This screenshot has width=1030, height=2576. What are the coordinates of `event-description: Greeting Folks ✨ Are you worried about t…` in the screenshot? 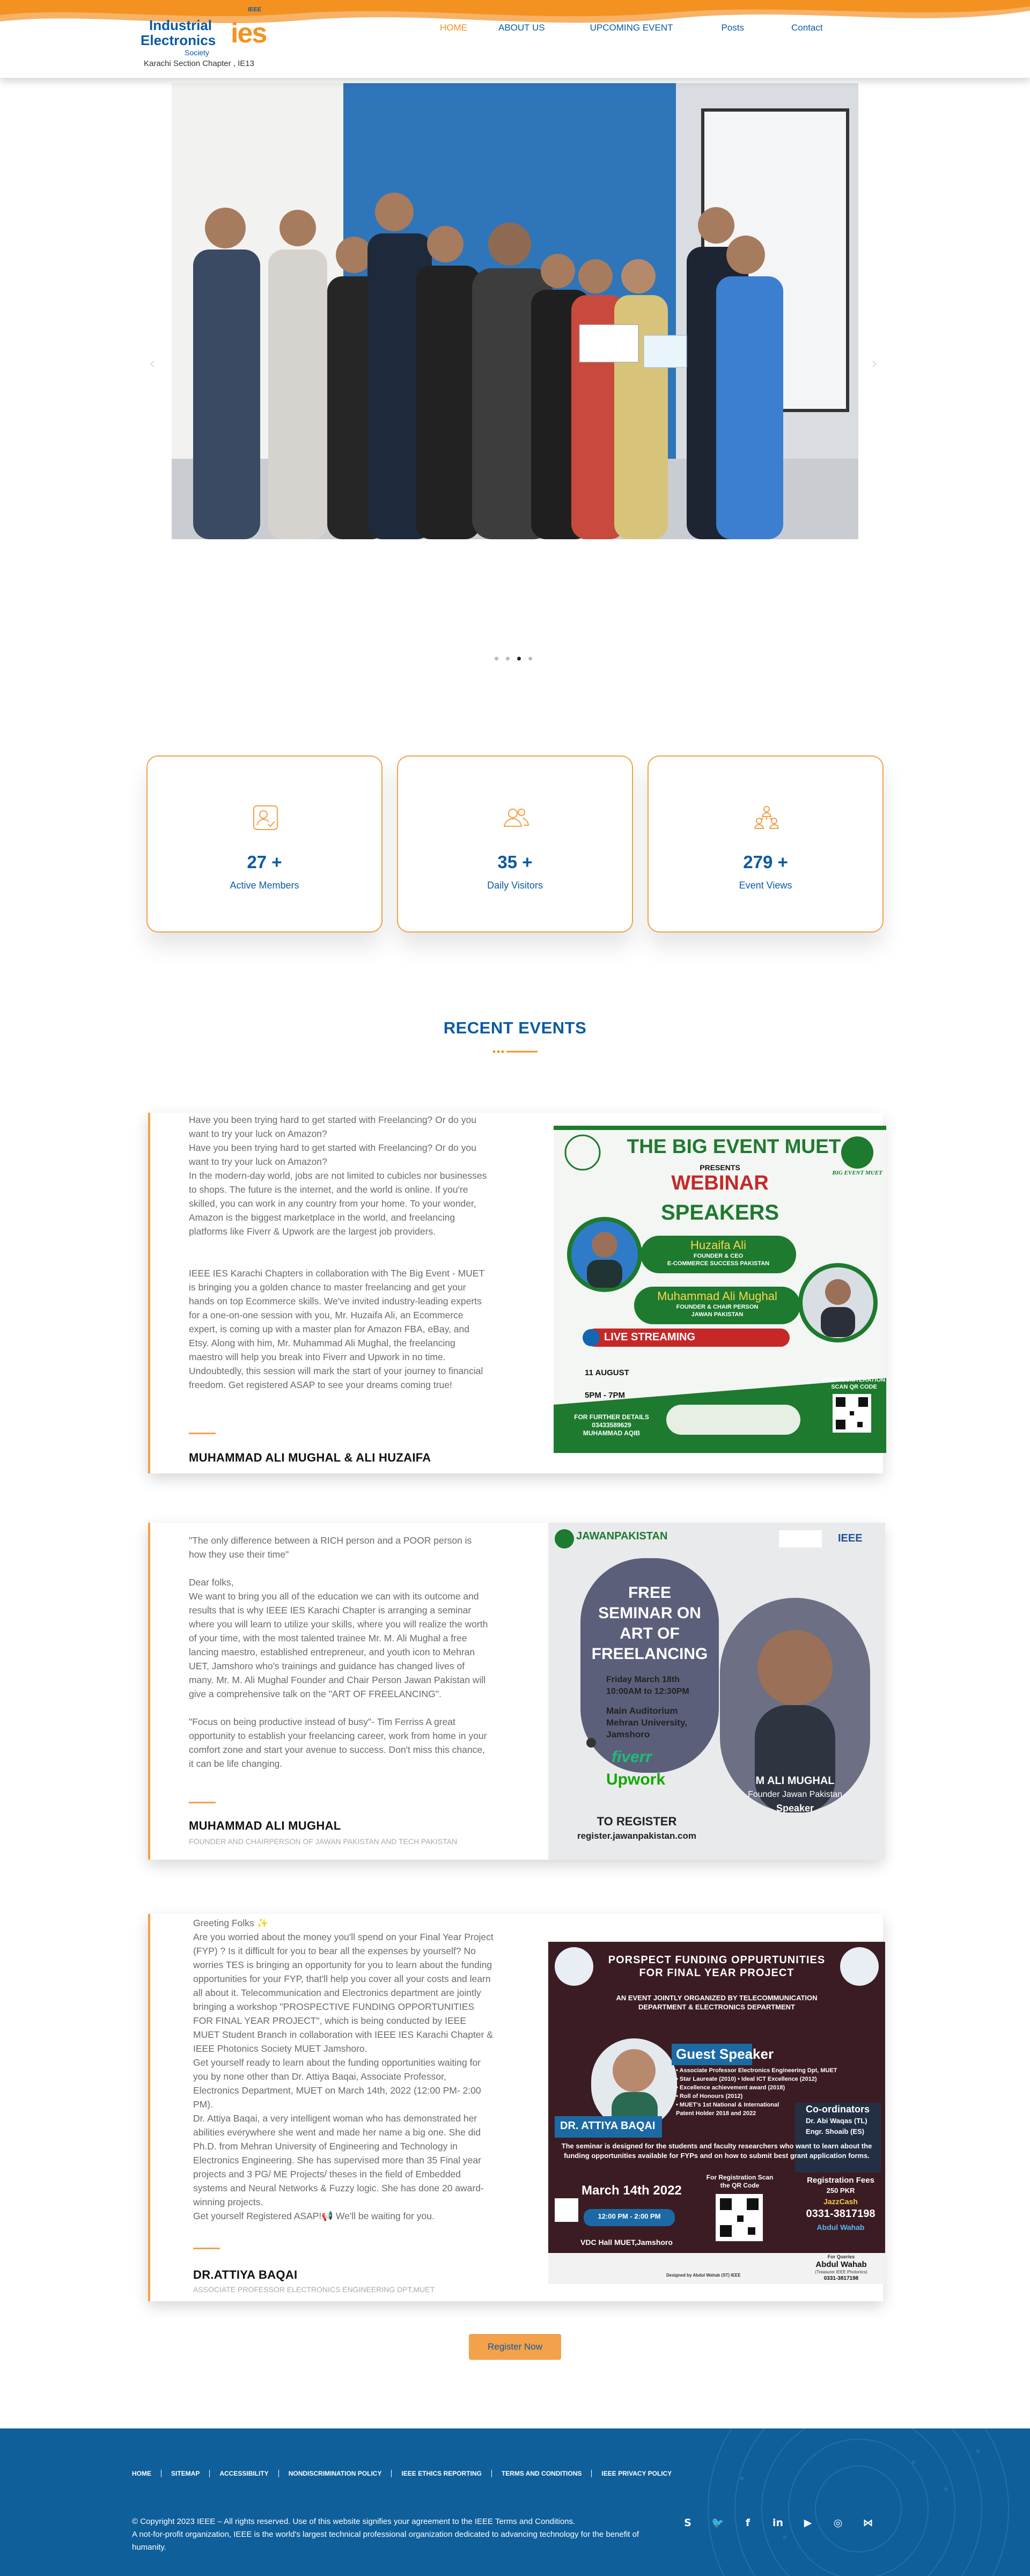 It's located at (343, 2069).